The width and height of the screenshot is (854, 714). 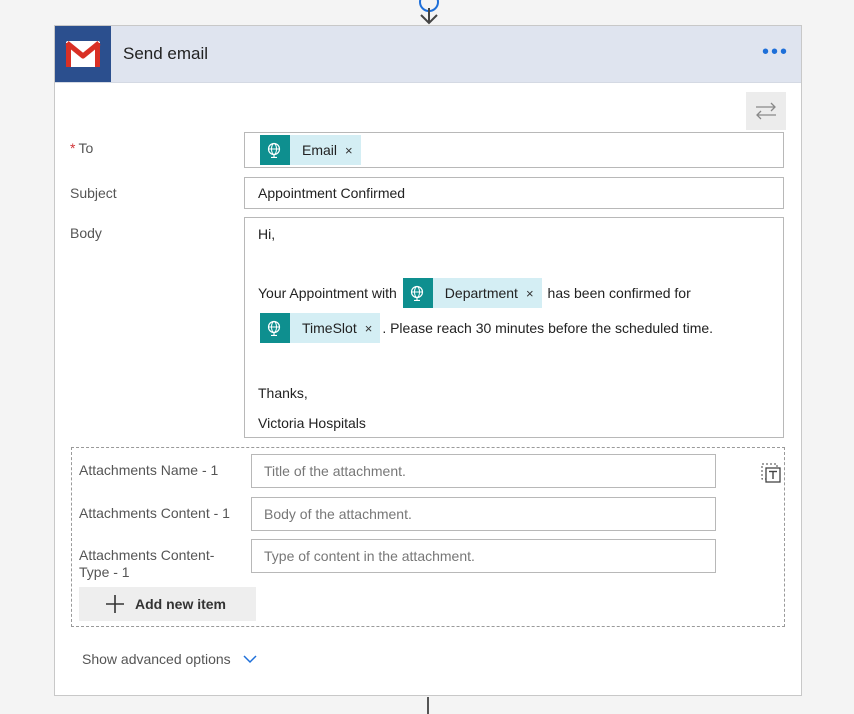 What do you see at coordinates (514, 150) in the screenshot?
I see `to-field: Email ×` at bounding box center [514, 150].